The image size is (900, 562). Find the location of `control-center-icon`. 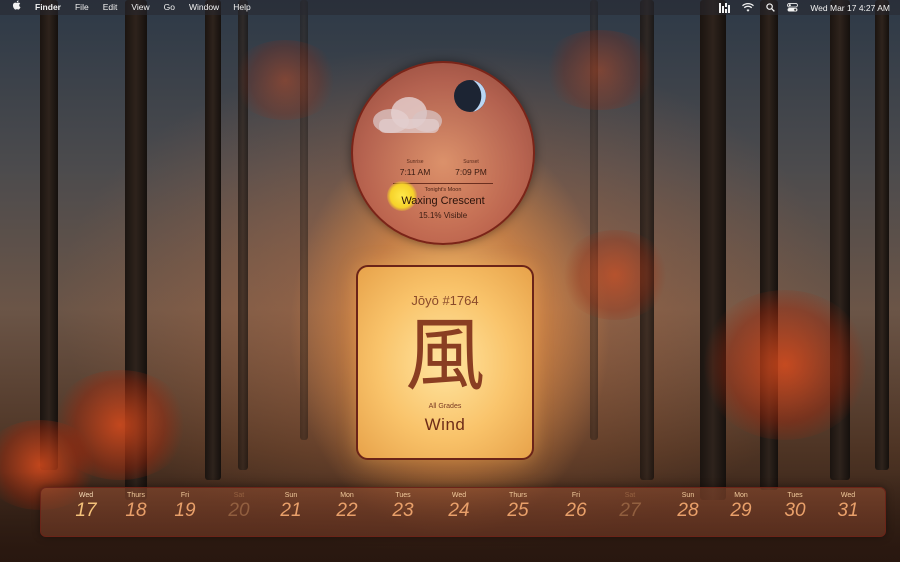

control-center-icon is located at coordinates (792, 7).